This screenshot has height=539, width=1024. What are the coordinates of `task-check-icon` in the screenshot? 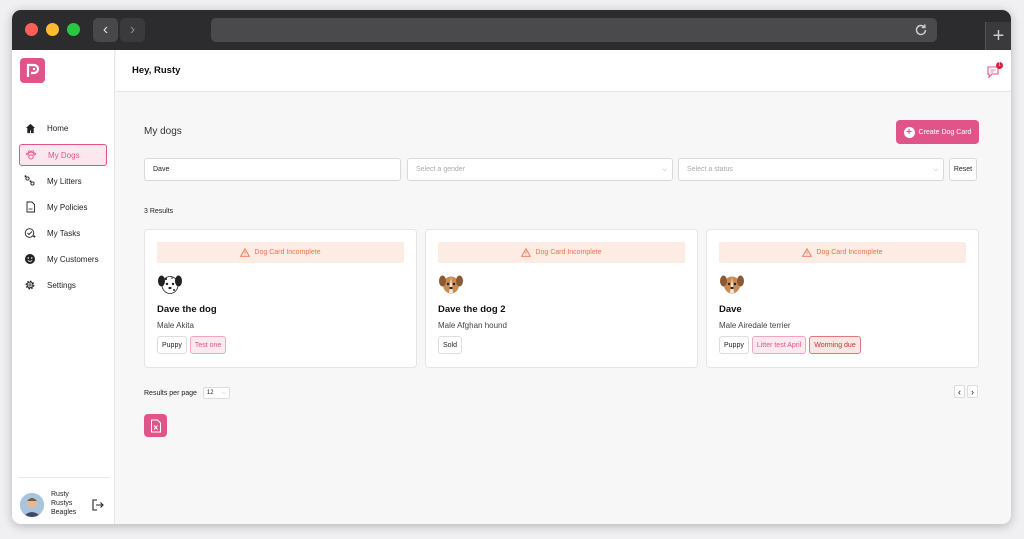 It's located at (30, 233).